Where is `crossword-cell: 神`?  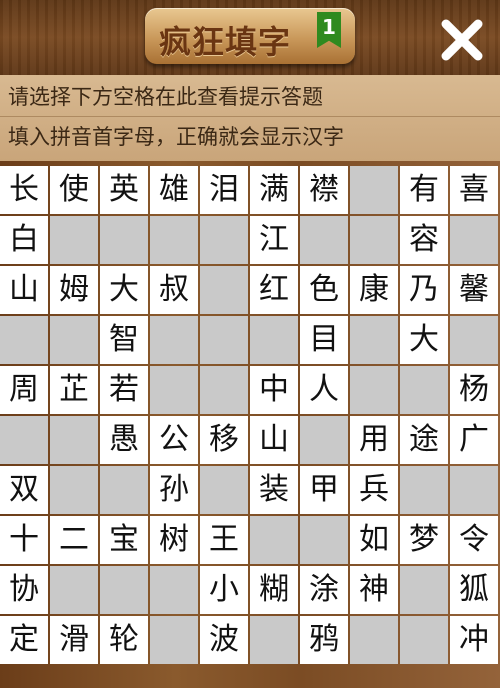 crossword-cell: 神 is located at coordinates (374, 590).